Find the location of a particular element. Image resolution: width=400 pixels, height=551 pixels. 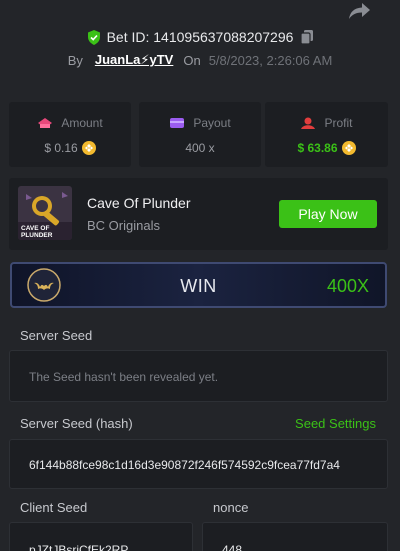

bet-date: 5/8/2023, 2:26:06 AM is located at coordinates (270, 60).